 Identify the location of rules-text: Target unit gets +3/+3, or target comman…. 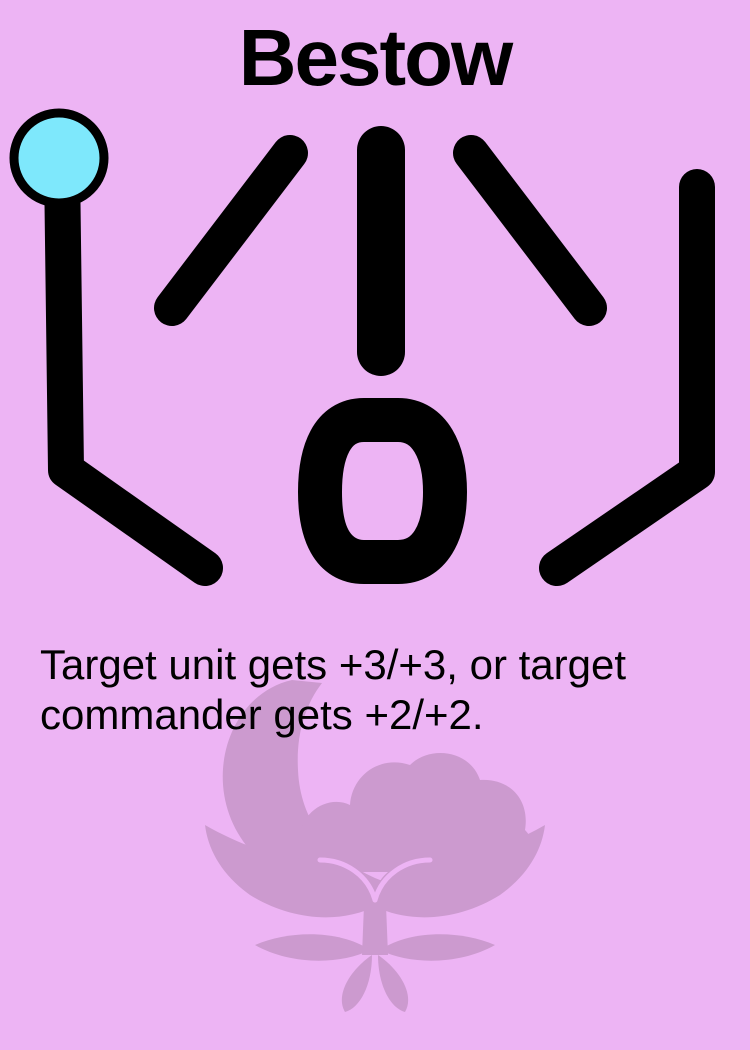
(333, 689).